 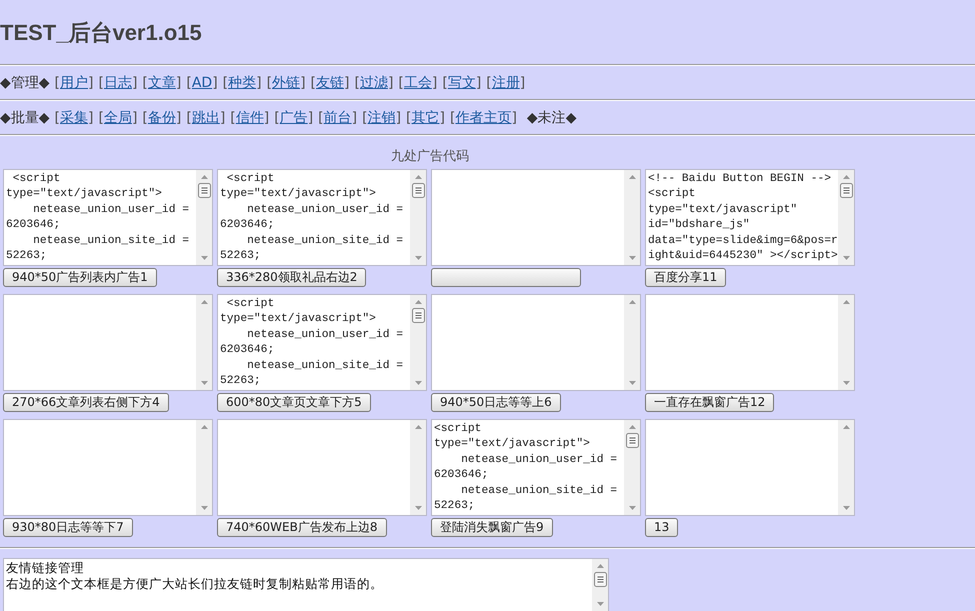 What do you see at coordinates (426, 117) in the screenshot?
I see `nav-link: 其它` at bounding box center [426, 117].